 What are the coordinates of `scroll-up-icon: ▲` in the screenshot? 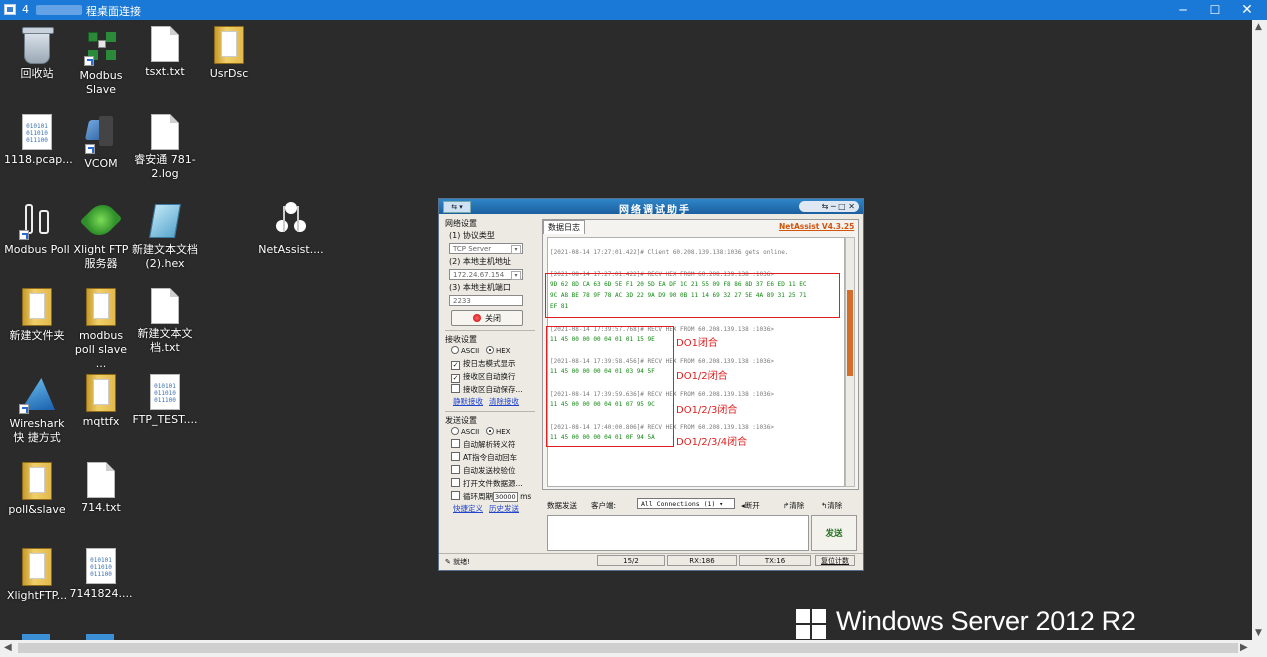 It's located at (1258, 27).